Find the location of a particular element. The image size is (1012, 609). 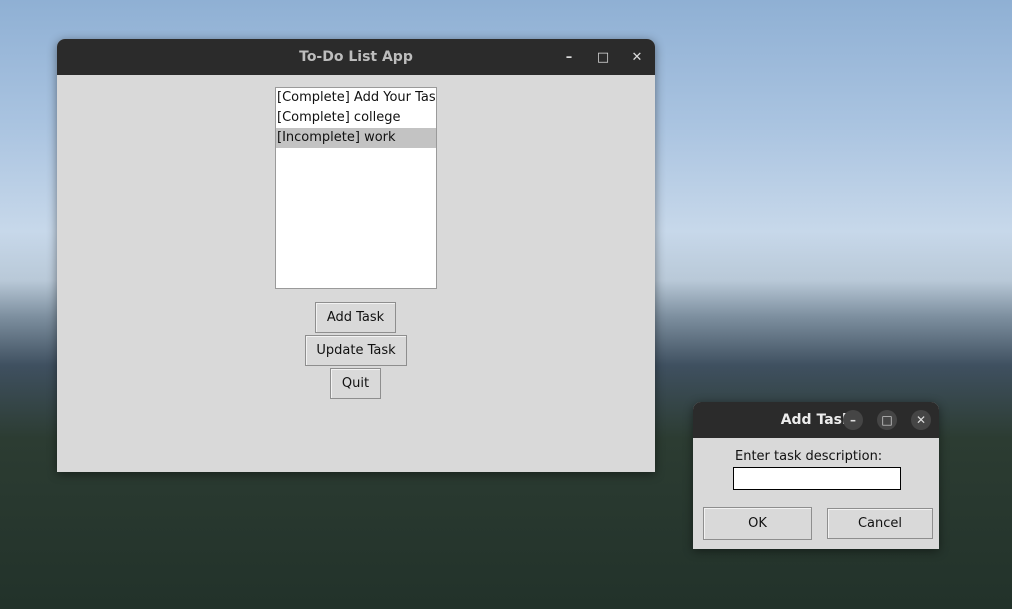

task-list-item: [Complete] college is located at coordinates (356, 118).